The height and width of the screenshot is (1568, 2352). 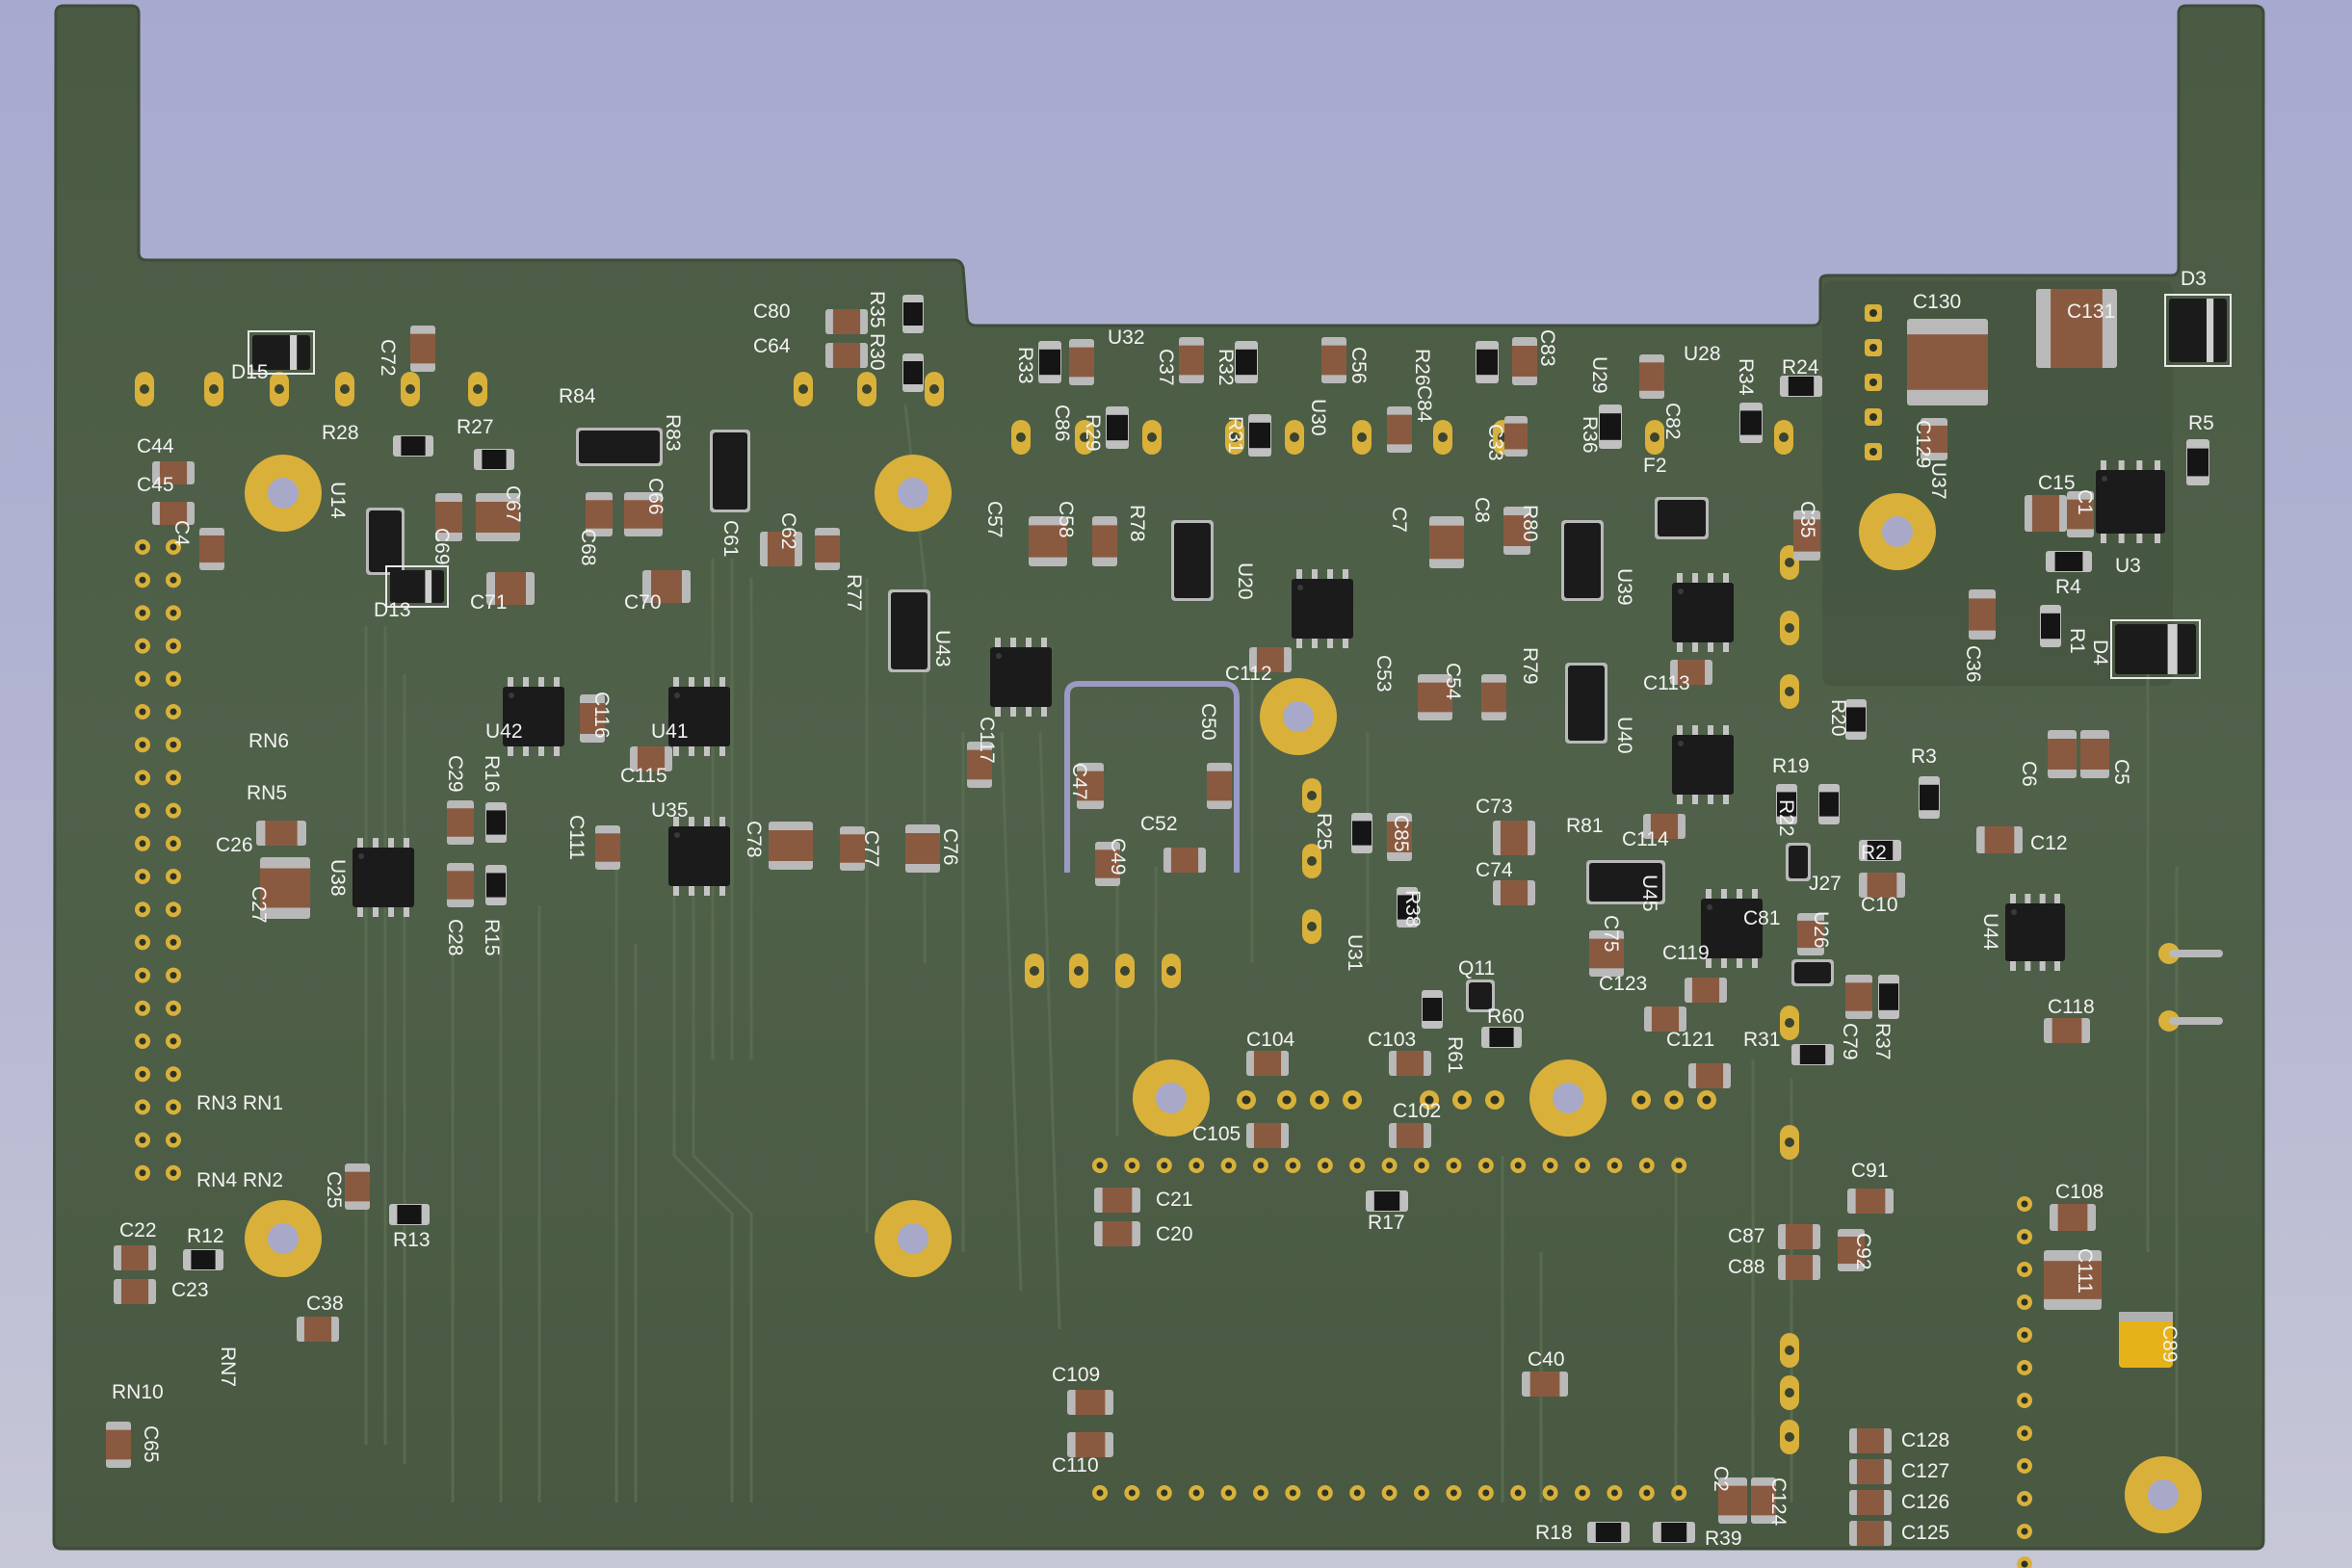 I want to click on silk-label: R32, so click(x=1226, y=367).